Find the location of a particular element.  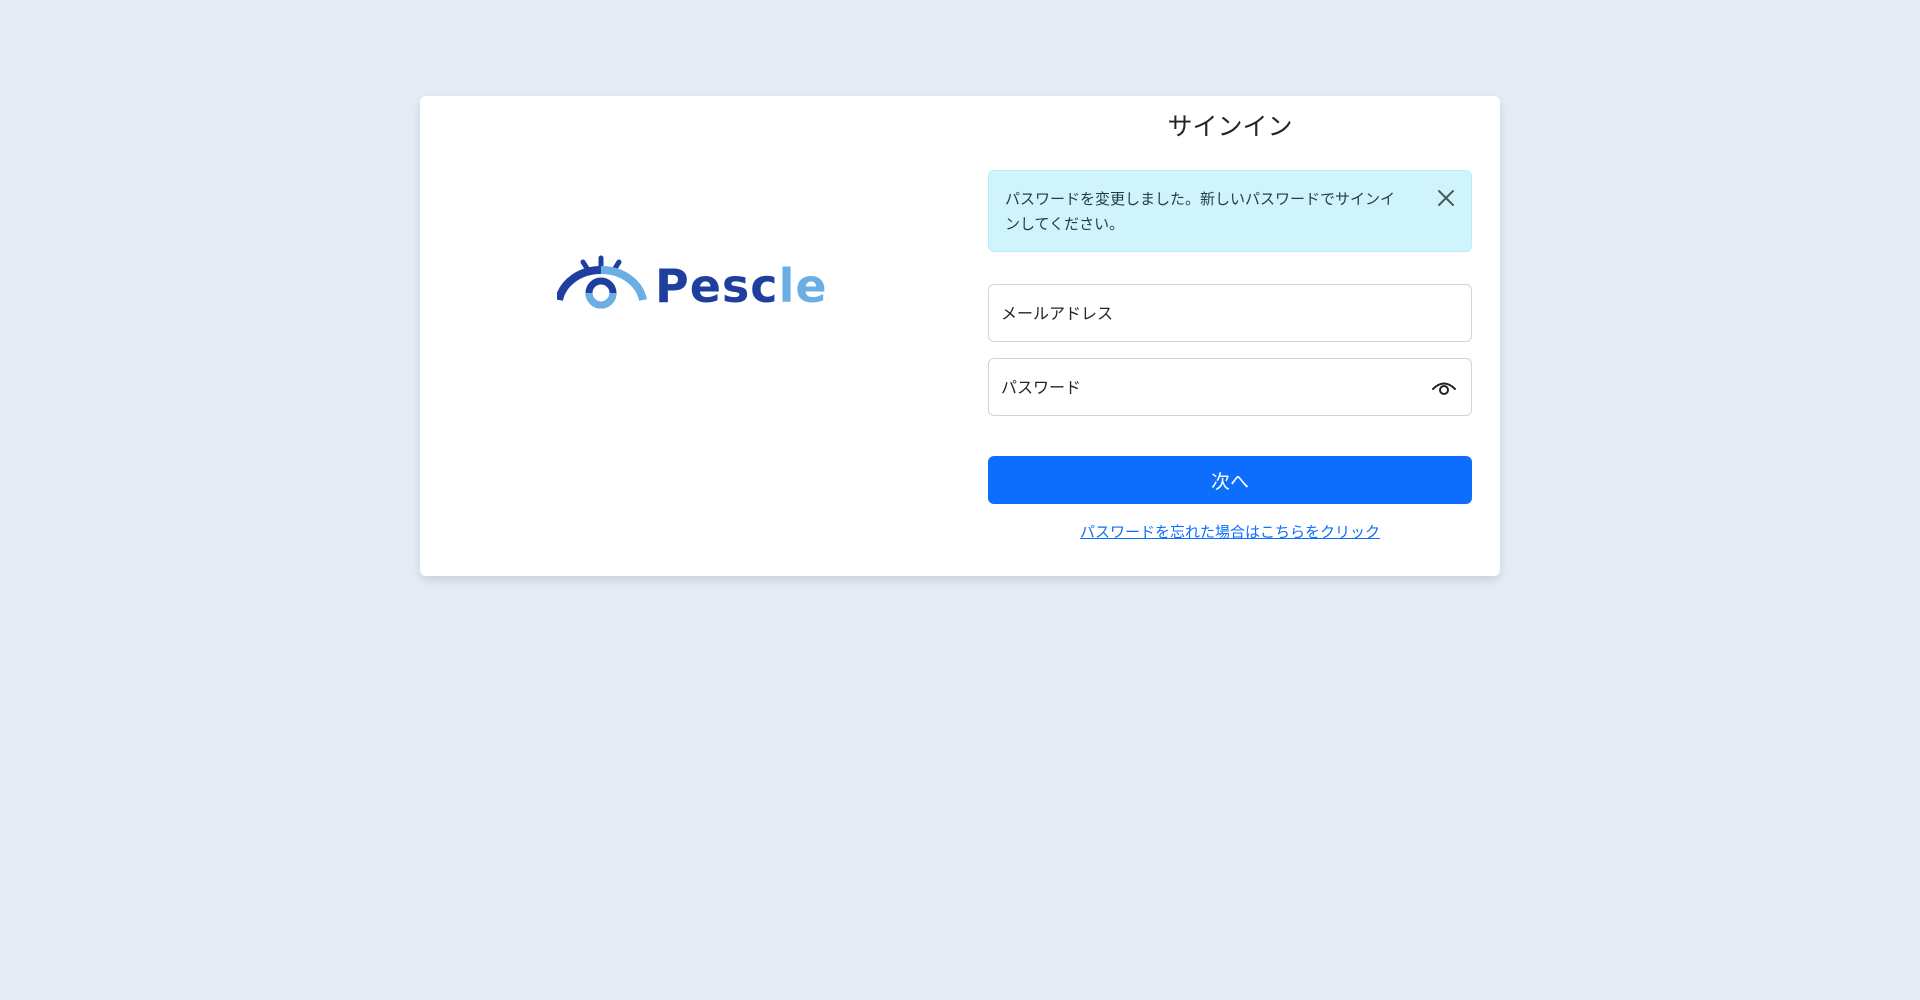

info-alert: パスワードを変更しました。新しいパスワードでサインインしてください。 is located at coordinates (1230, 211).